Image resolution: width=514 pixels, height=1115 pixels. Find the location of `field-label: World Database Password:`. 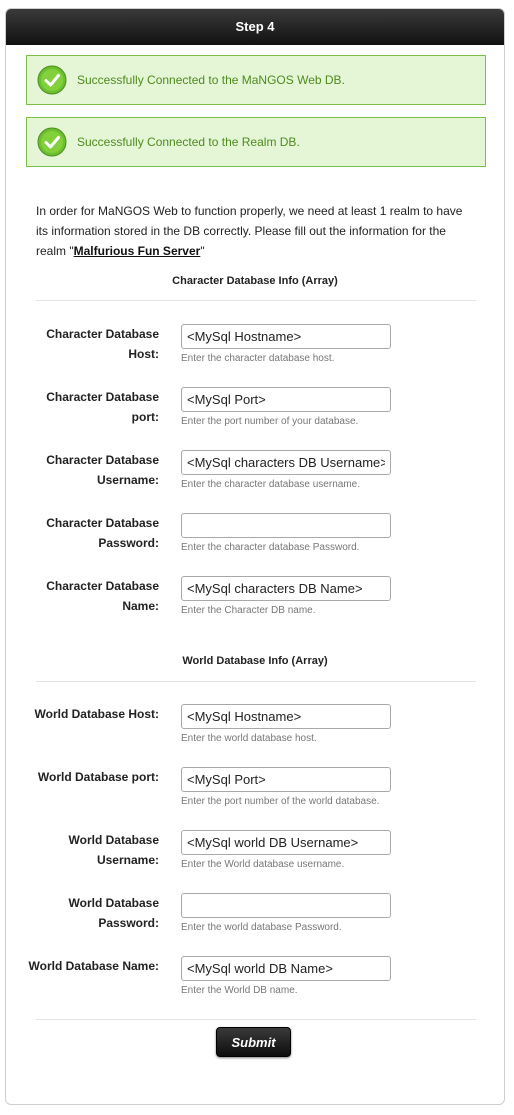

field-label: World Database Password: is located at coordinates (113, 913).